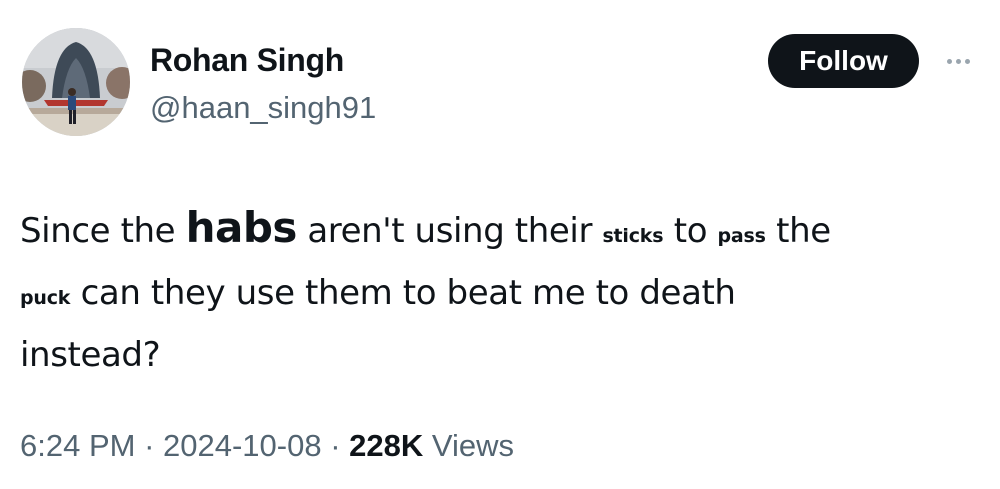 This screenshot has width=1000, height=489. I want to click on tweet-segment: to, so click(690, 231).